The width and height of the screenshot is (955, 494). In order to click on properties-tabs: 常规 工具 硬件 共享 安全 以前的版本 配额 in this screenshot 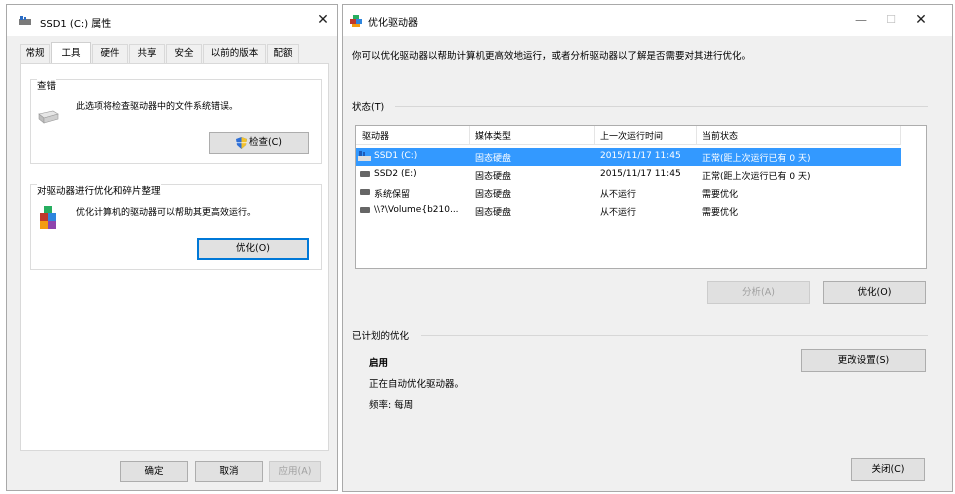, I will do `click(165, 53)`.